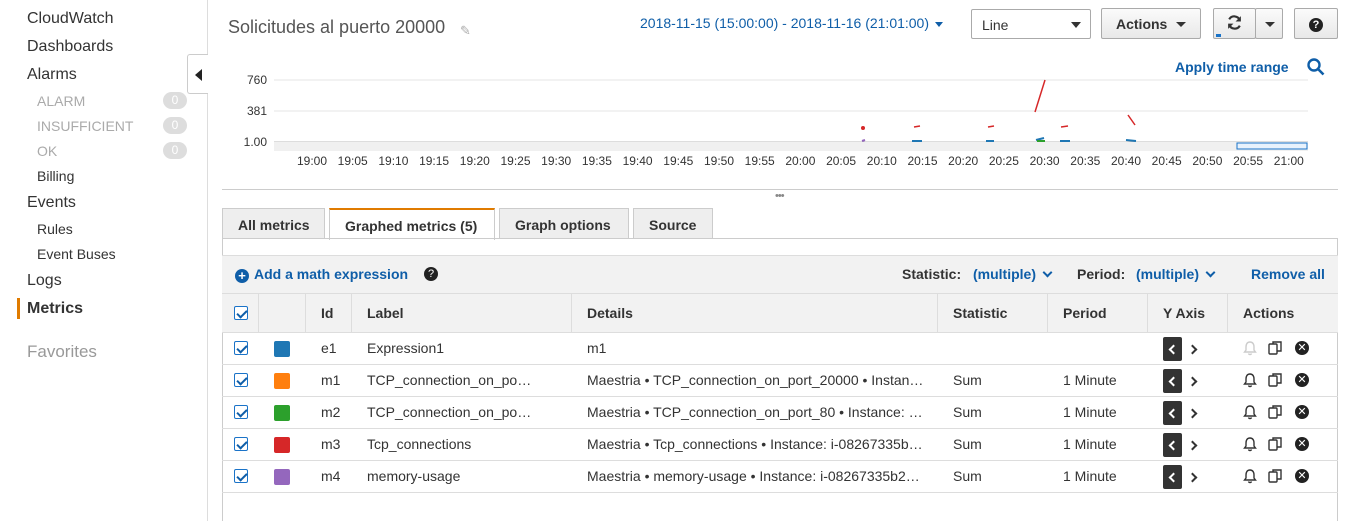 This screenshot has width=1347, height=521. I want to click on statistic-dropdown: (multiple), so click(1013, 274).